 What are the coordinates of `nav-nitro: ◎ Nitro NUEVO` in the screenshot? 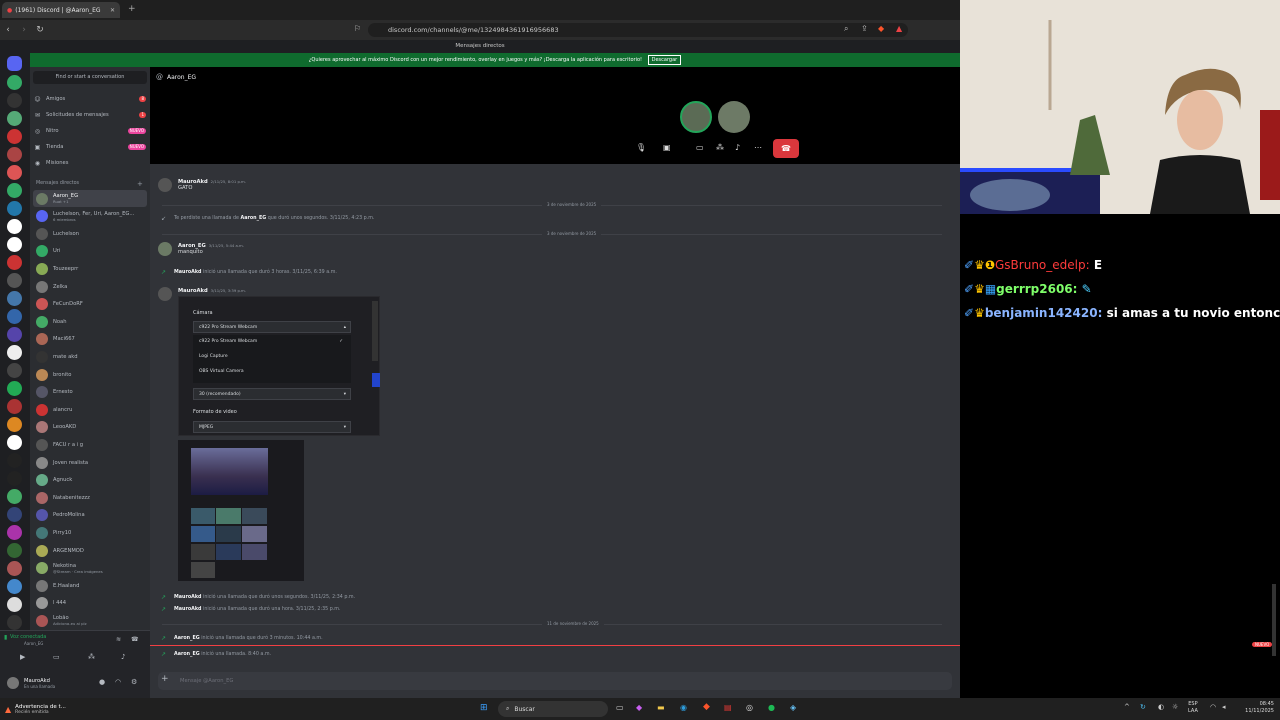 It's located at (90, 131).